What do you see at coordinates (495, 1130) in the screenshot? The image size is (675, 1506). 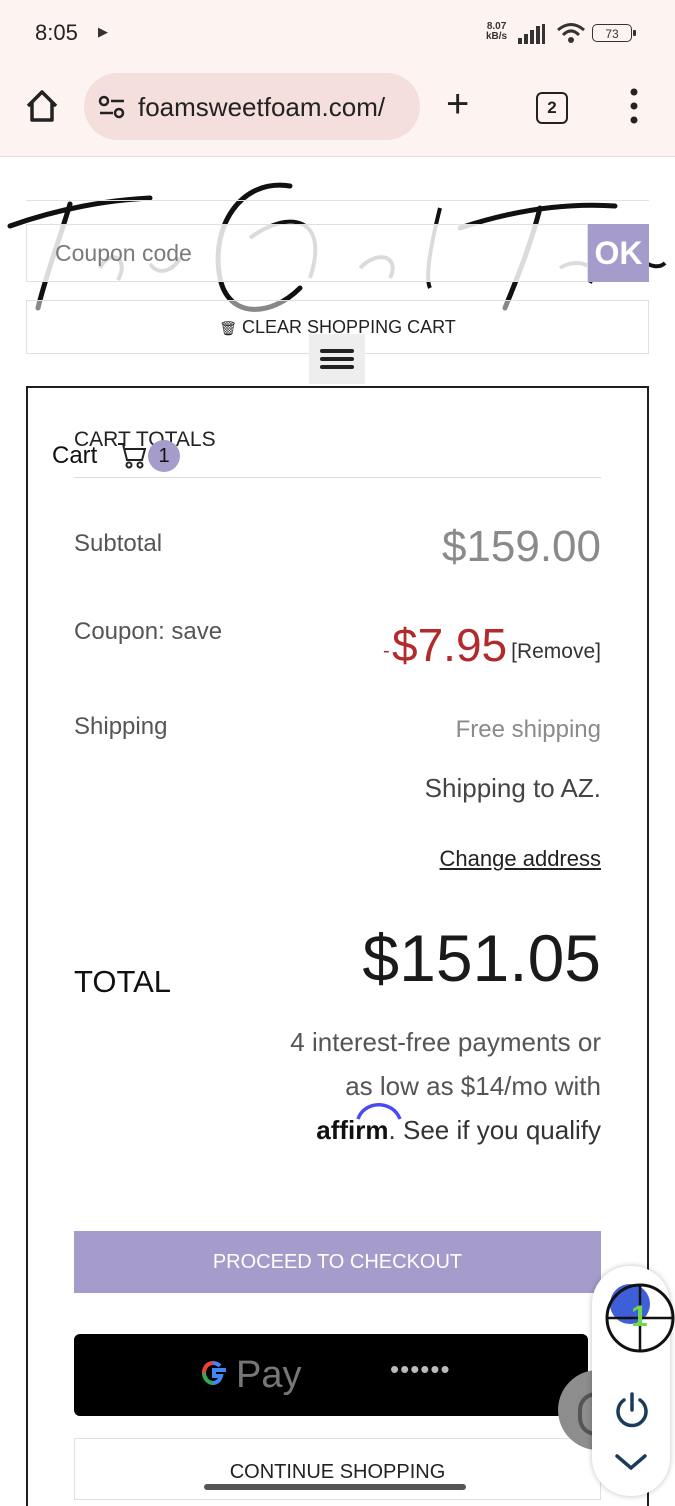 I see `affirm-qualify-link: . See if you qualify` at bounding box center [495, 1130].